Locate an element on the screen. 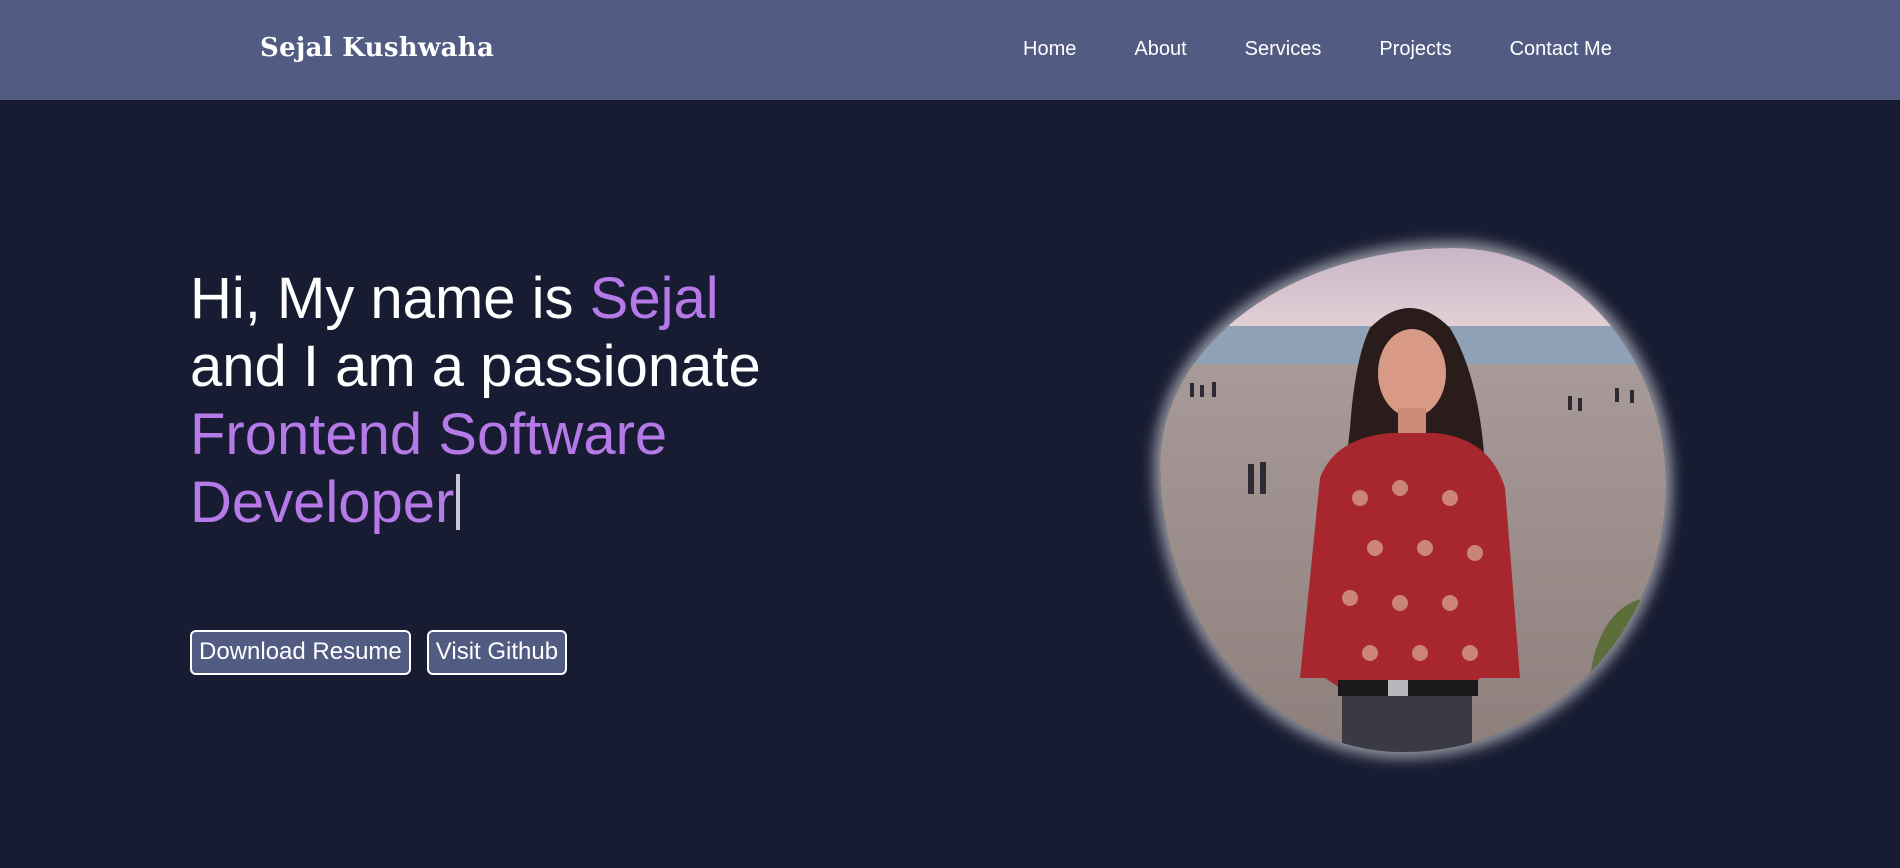  typing-cursor is located at coordinates (458, 502).